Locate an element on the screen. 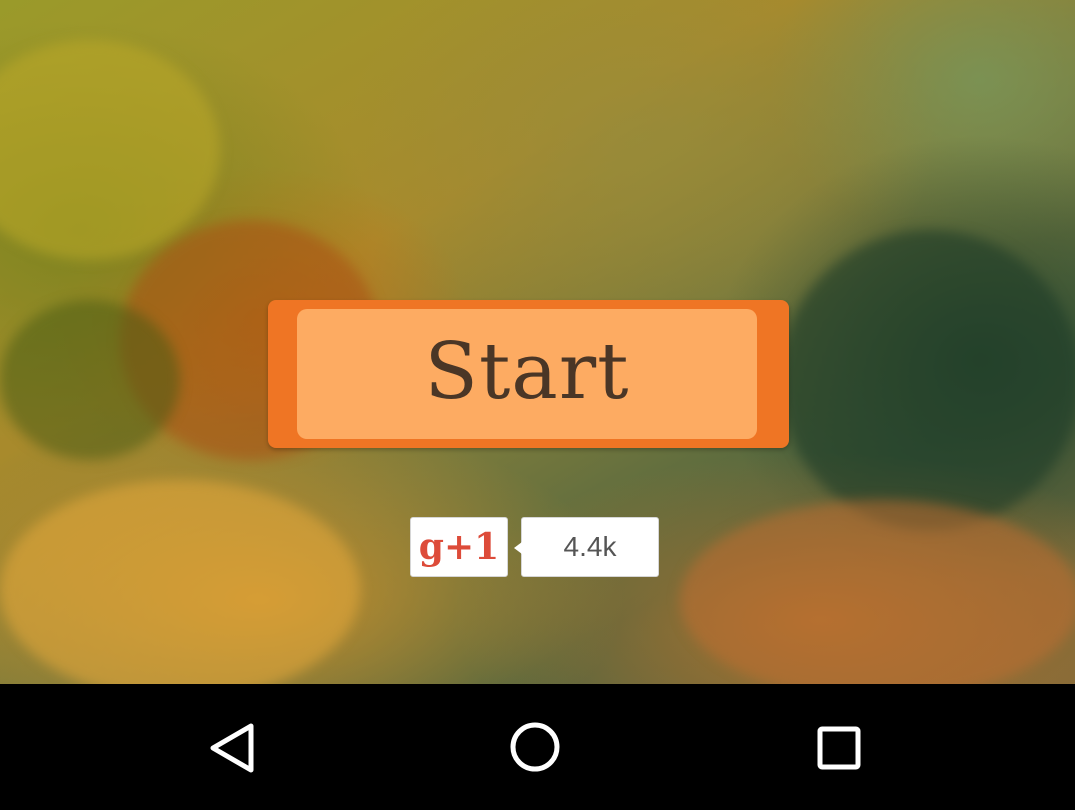  moss-dark is located at coordinates (90, 380).